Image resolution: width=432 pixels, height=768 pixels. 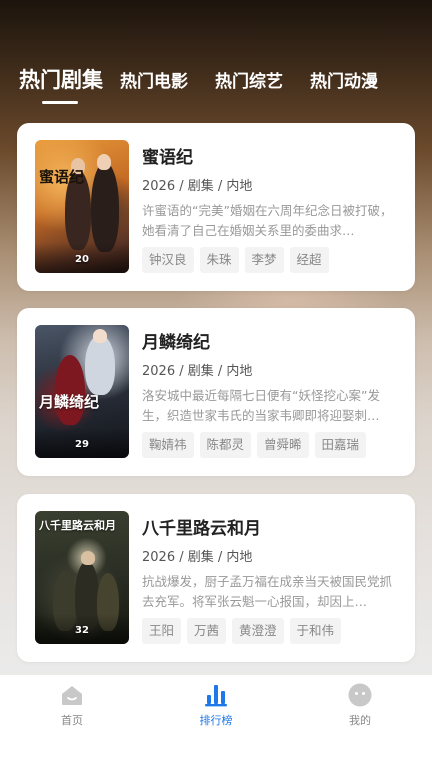 What do you see at coordinates (225, 445) in the screenshot?
I see `actor-tag: 陈都灵` at bounding box center [225, 445].